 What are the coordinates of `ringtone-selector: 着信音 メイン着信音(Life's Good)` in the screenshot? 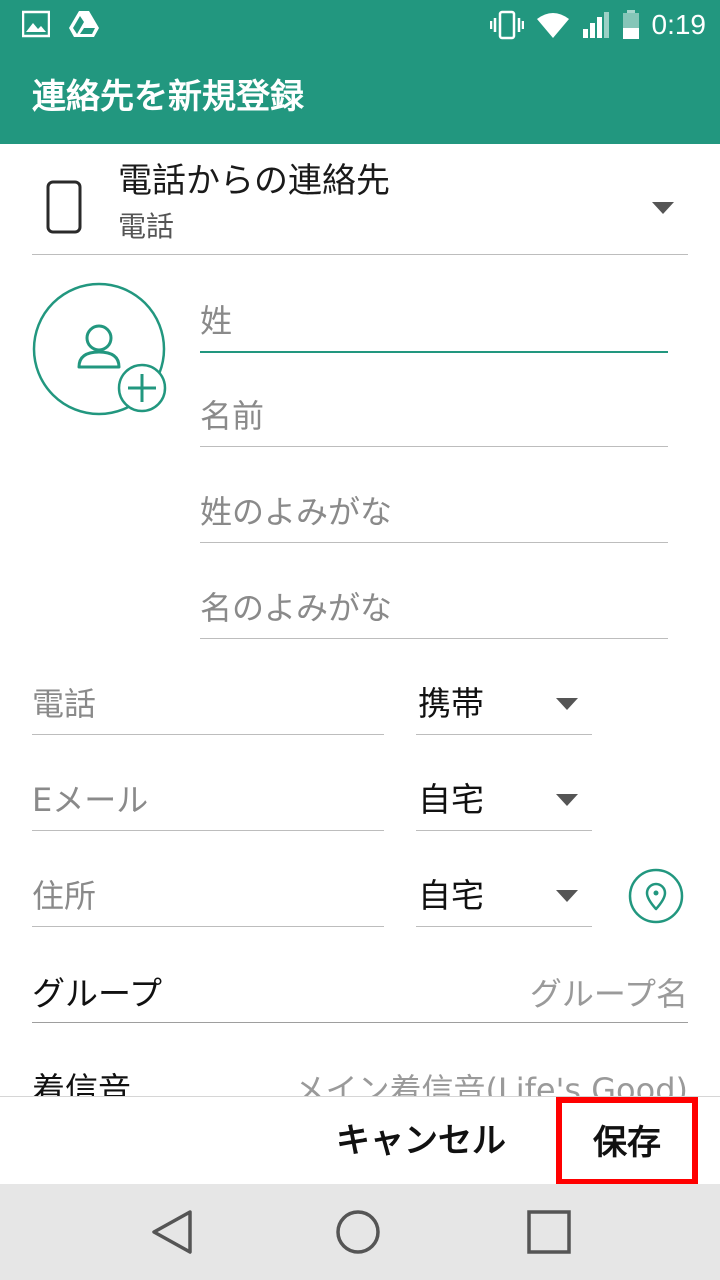 It's located at (360, 1081).